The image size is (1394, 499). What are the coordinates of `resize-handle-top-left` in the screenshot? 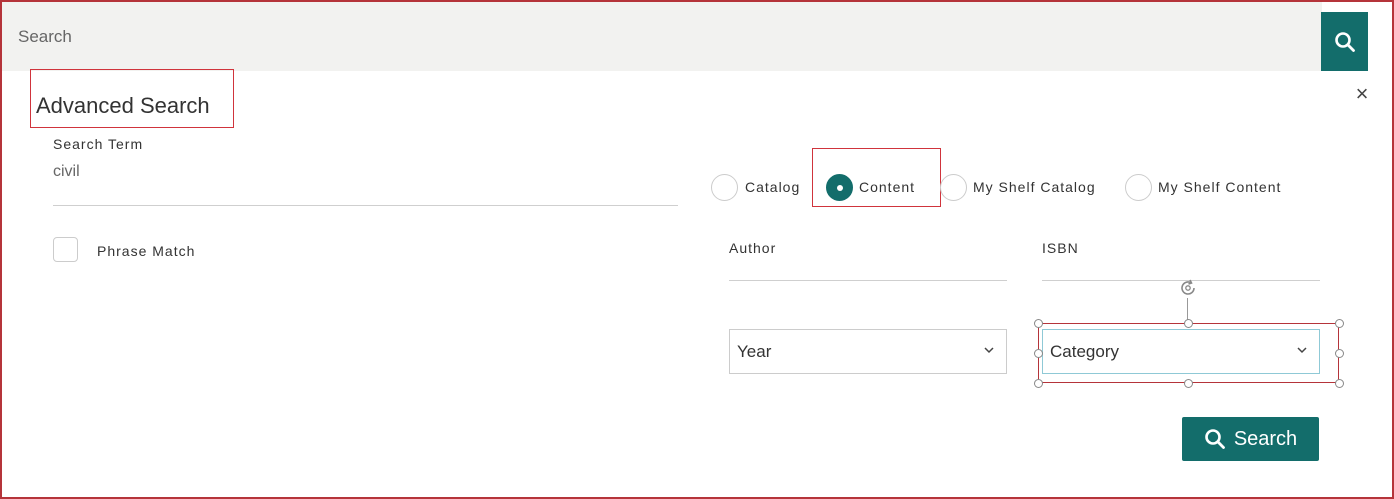 It's located at (1038, 323).